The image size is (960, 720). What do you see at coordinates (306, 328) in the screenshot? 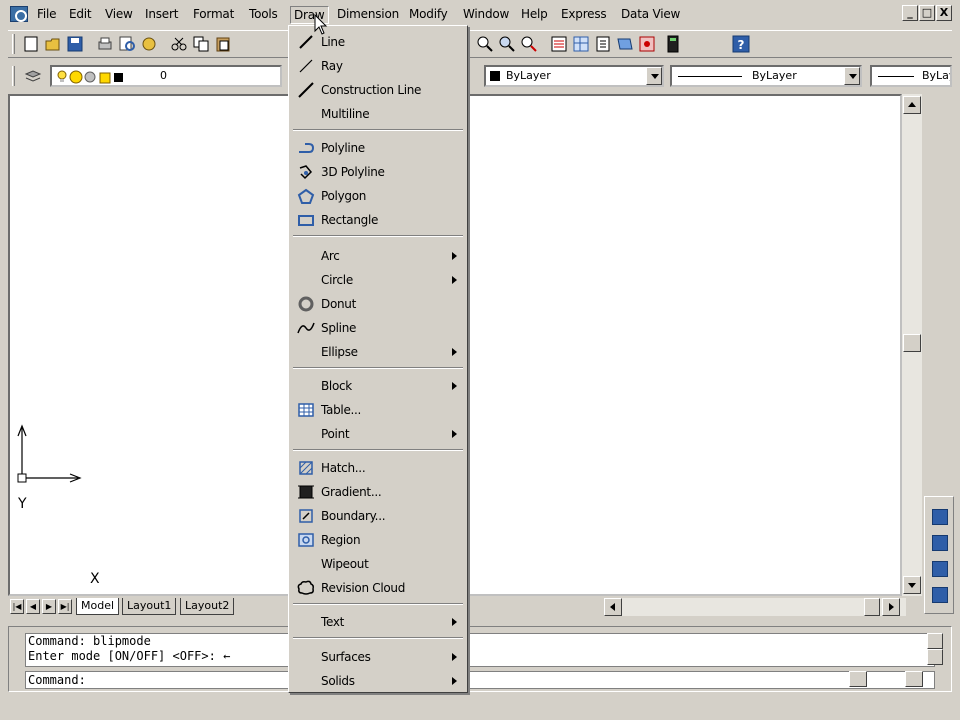
I see `spline-icon` at bounding box center [306, 328].